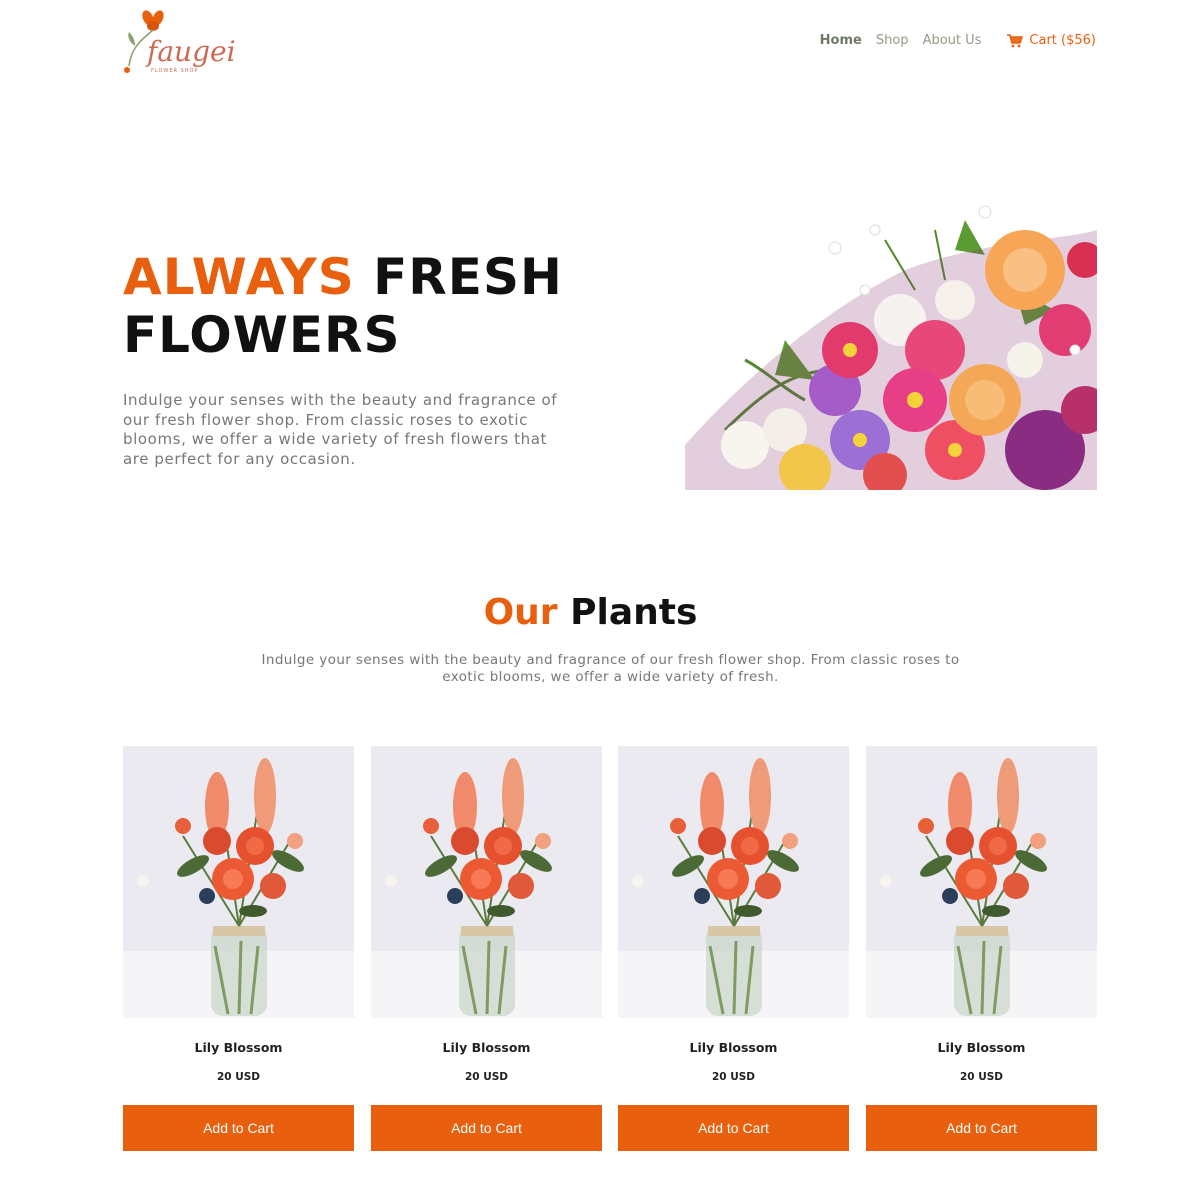 The image size is (1181, 1181). What do you see at coordinates (1015, 40) in the screenshot?
I see `cart-icon` at bounding box center [1015, 40].